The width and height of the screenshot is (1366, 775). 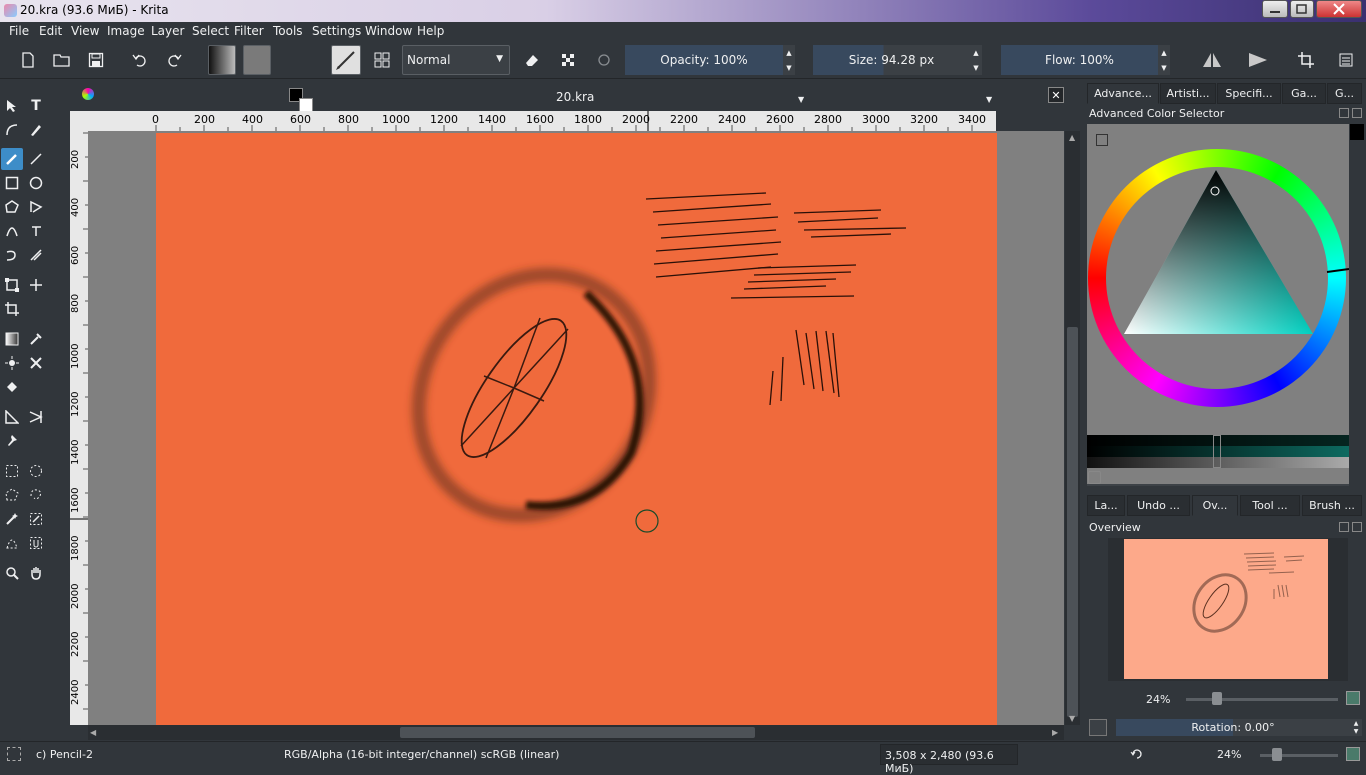 What do you see at coordinates (257, 60) in the screenshot?
I see `pattern-preset-button` at bounding box center [257, 60].